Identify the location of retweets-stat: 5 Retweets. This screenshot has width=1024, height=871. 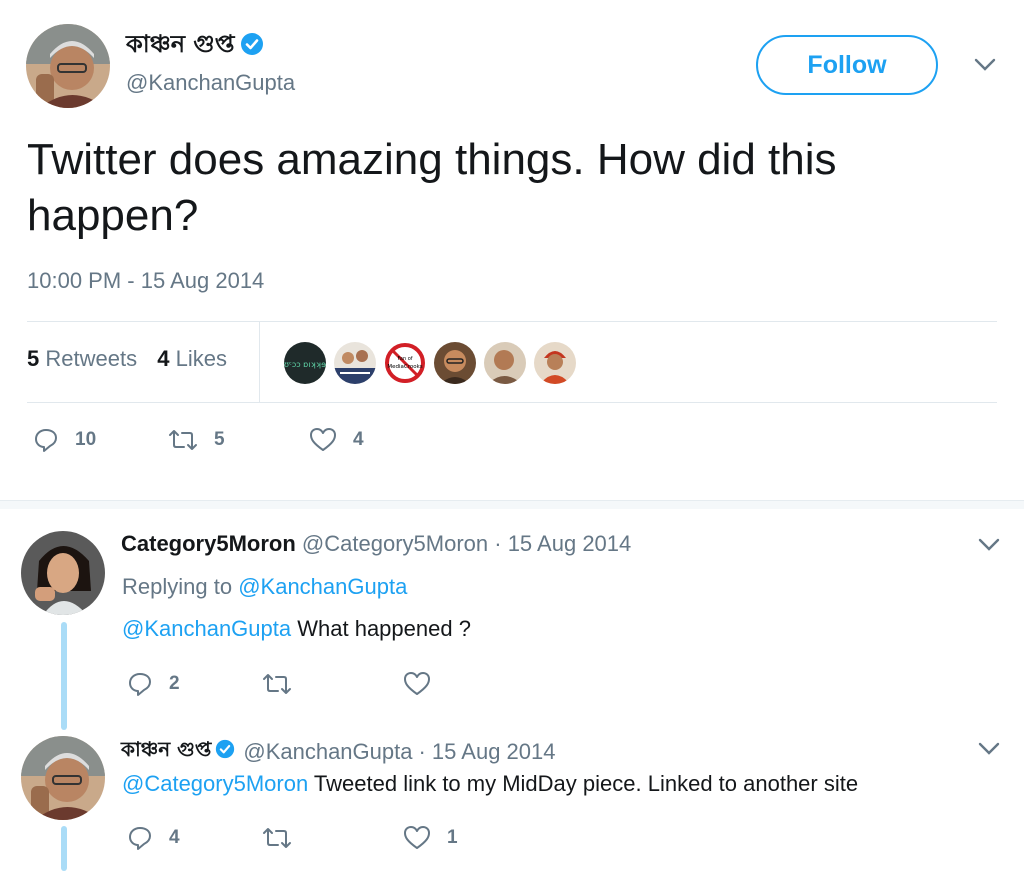
(82, 358).